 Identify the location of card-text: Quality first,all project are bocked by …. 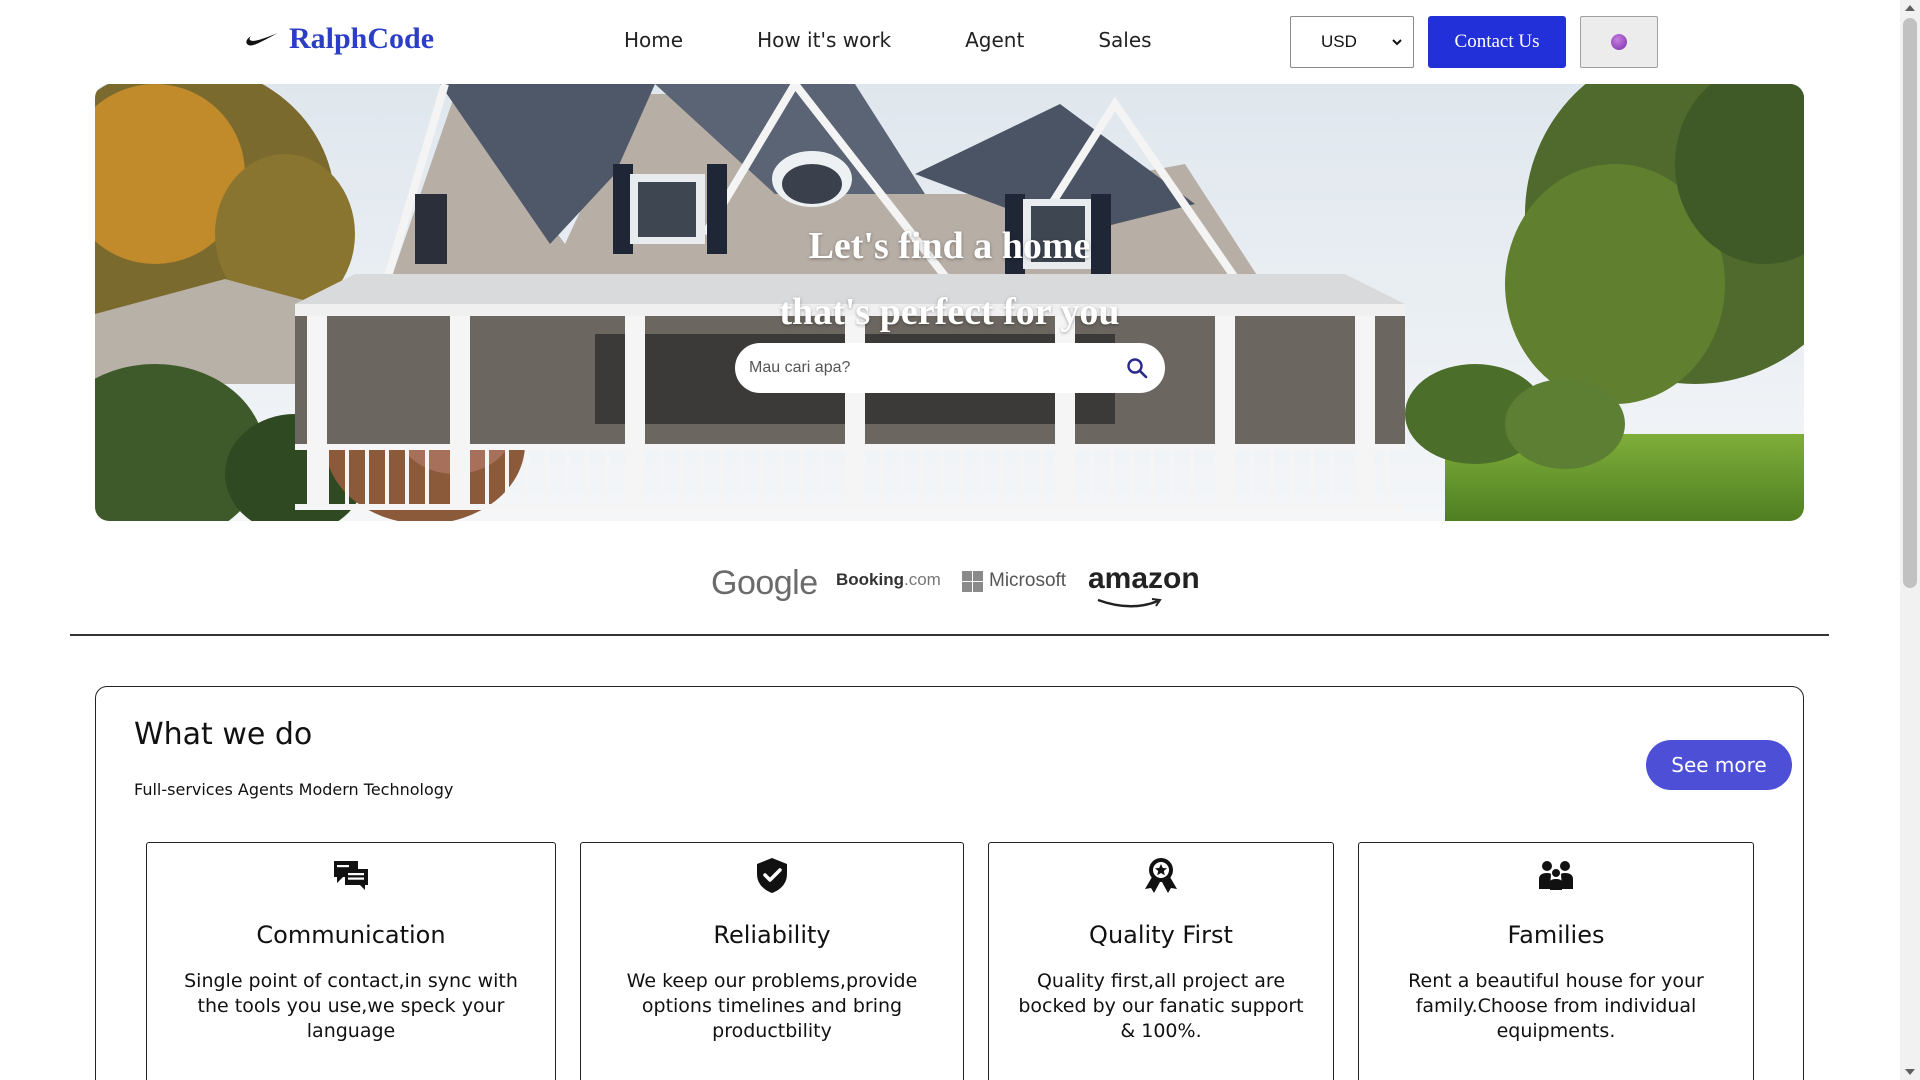
(1161, 1006).